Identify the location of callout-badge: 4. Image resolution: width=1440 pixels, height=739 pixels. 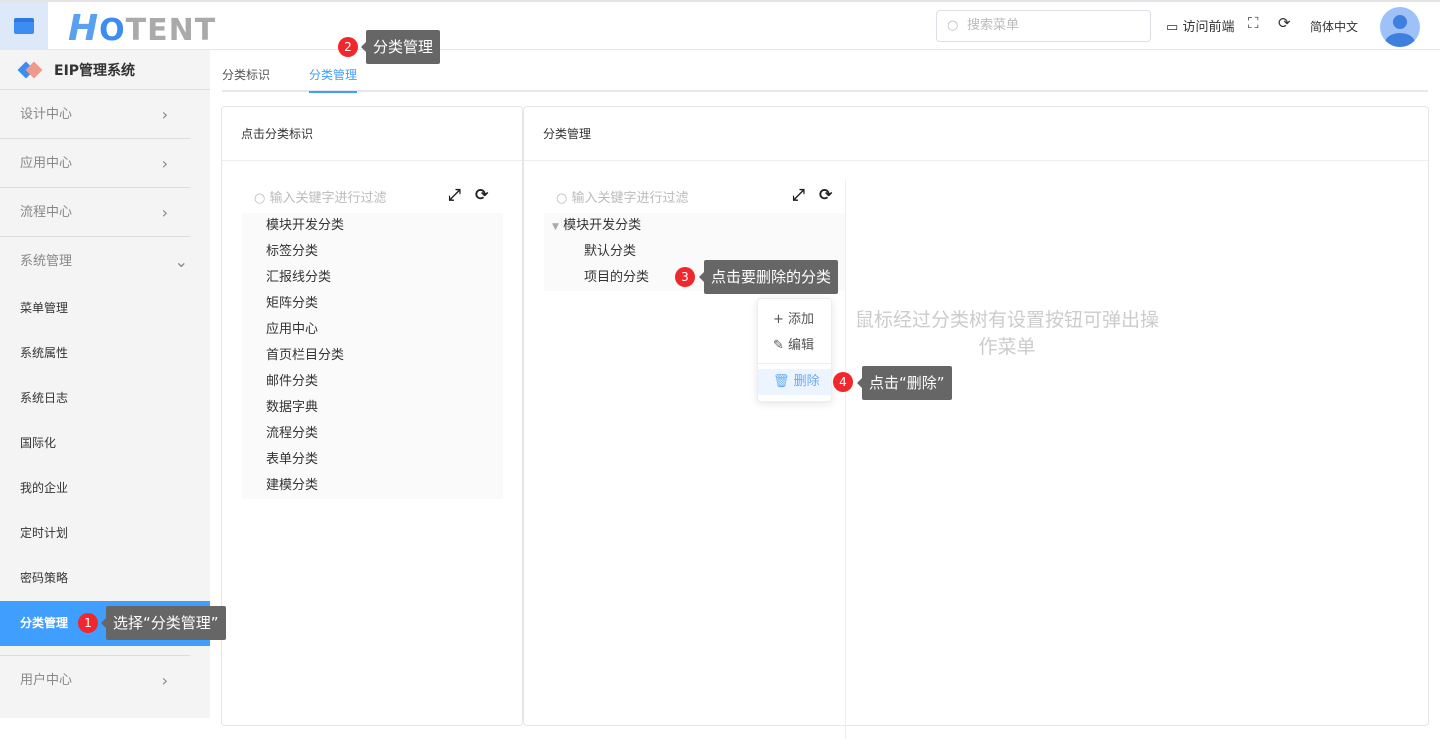
(843, 382).